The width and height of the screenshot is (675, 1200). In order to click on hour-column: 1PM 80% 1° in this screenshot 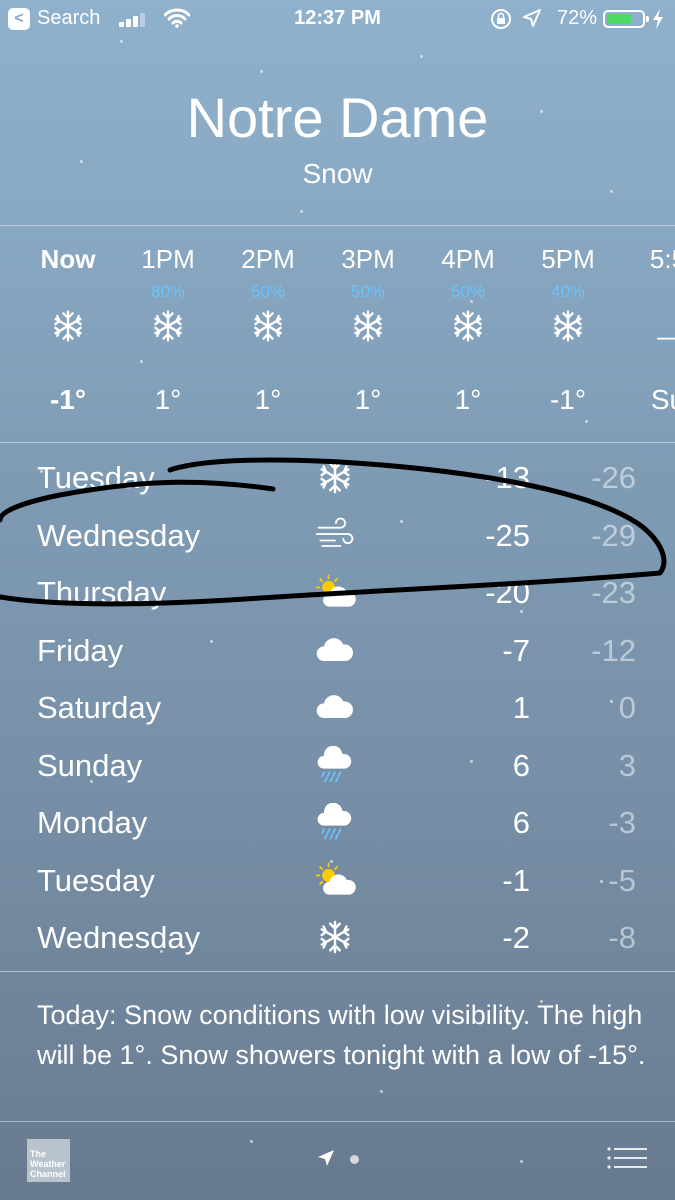, I will do `click(168, 334)`.